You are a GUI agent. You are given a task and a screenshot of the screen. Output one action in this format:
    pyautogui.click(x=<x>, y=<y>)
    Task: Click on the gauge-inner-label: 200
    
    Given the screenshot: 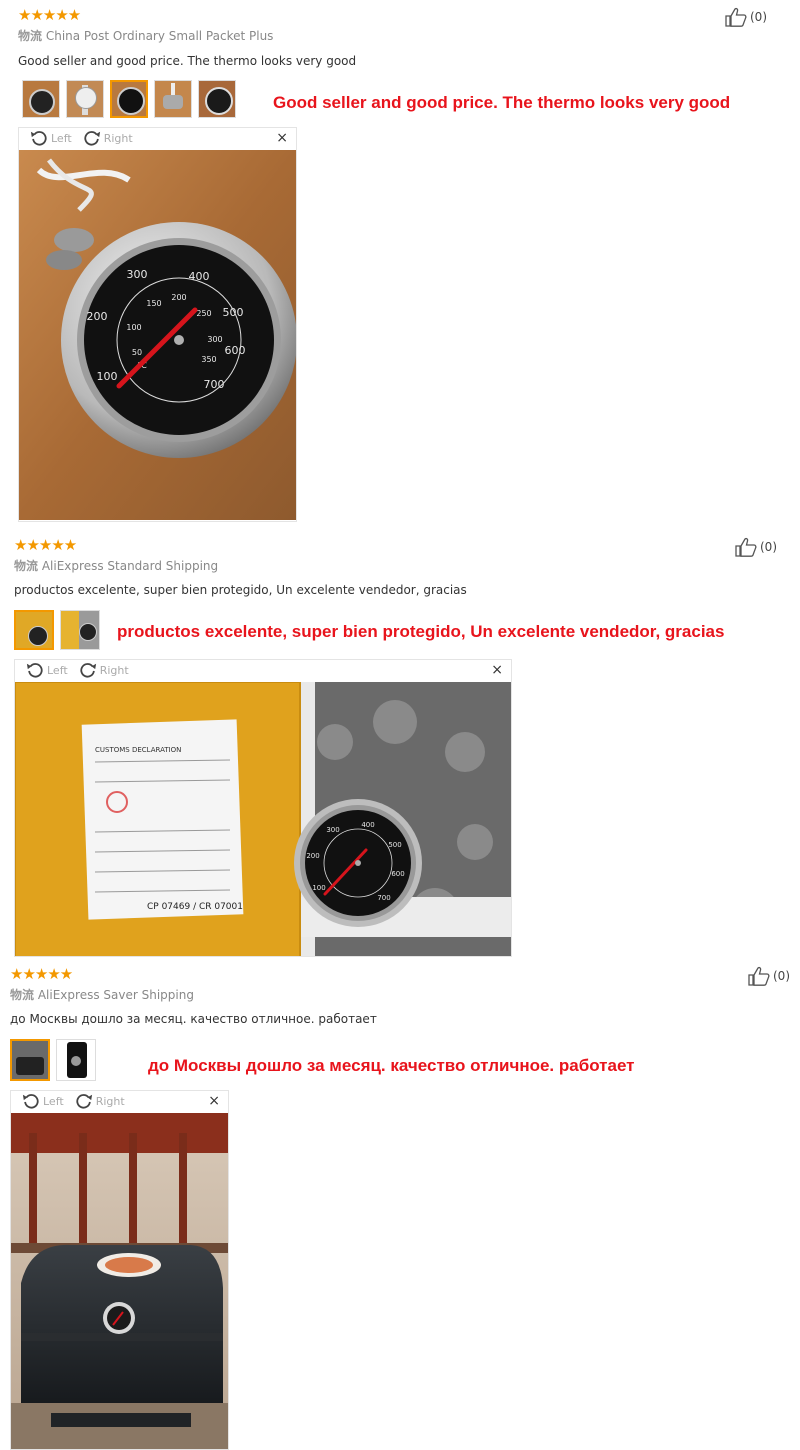 What is the action you would take?
    pyautogui.click(x=178, y=297)
    